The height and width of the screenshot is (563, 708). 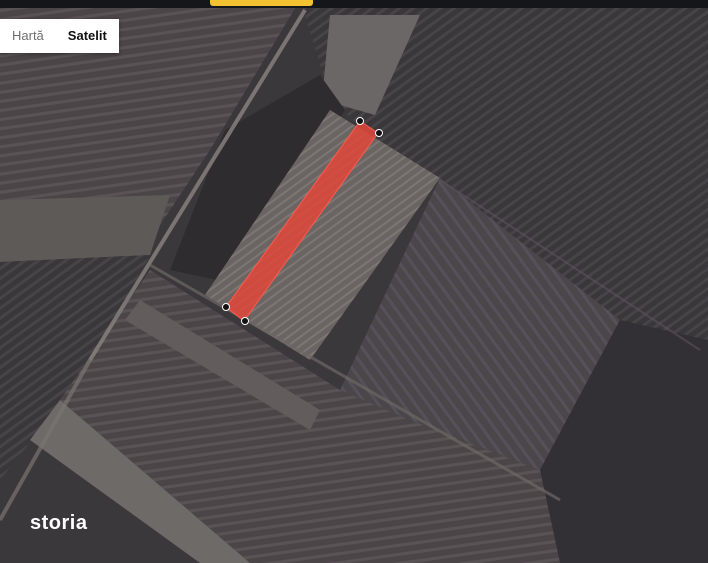 What do you see at coordinates (85, 228) in the screenshot?
I see `field-strip-left` at bounding box center [85, 228].